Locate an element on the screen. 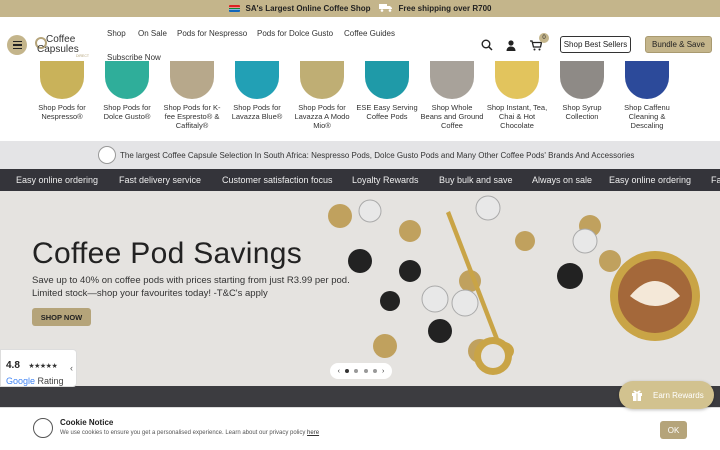 This screenshot has height=450, width=720. category-label: Shop Pods for Lavazza Blue® is located at coordinates (257, 112).